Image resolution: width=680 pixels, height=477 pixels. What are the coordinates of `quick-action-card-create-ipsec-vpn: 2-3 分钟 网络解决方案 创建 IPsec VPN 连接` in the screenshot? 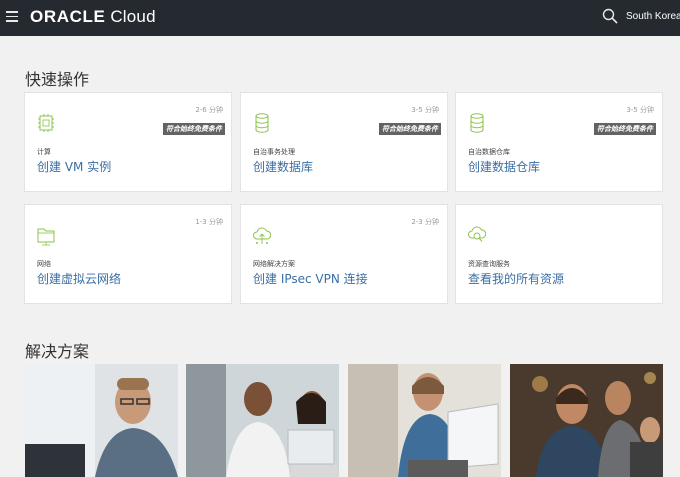 It's located at (344, 254).